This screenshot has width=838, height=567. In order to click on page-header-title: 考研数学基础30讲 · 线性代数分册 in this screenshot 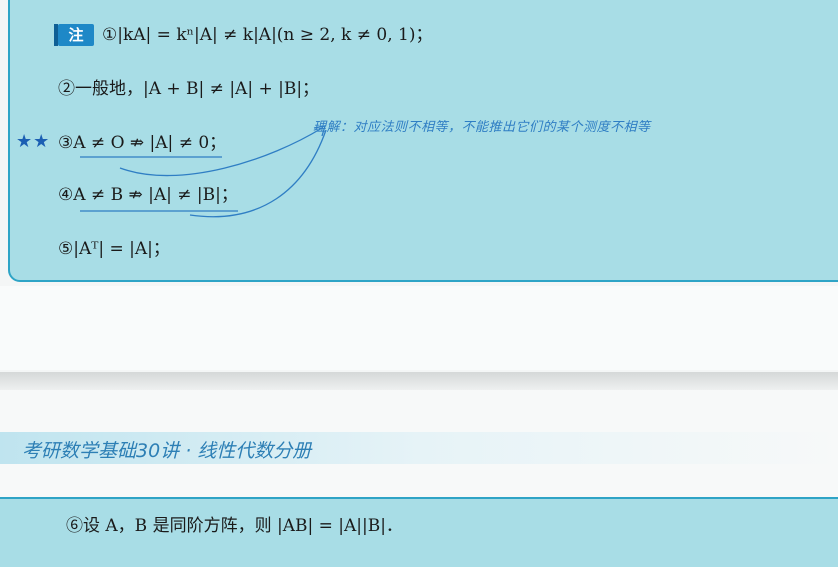, I will do `click(167, 451)`.